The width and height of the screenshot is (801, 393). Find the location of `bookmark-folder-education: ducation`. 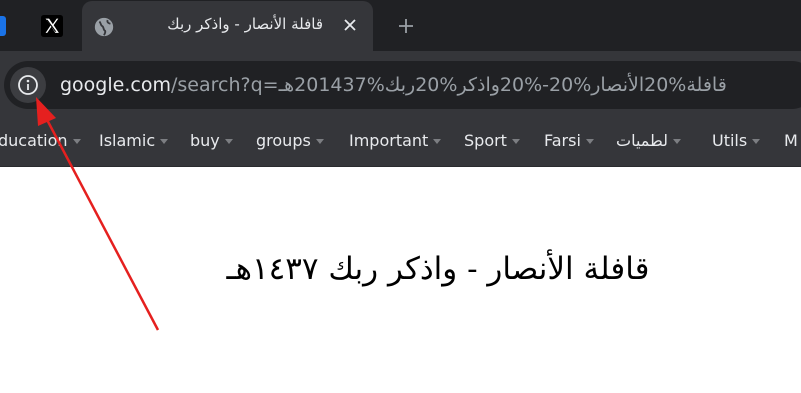

bookmark-folder-education: ducation is located at coordinates (40, 140).